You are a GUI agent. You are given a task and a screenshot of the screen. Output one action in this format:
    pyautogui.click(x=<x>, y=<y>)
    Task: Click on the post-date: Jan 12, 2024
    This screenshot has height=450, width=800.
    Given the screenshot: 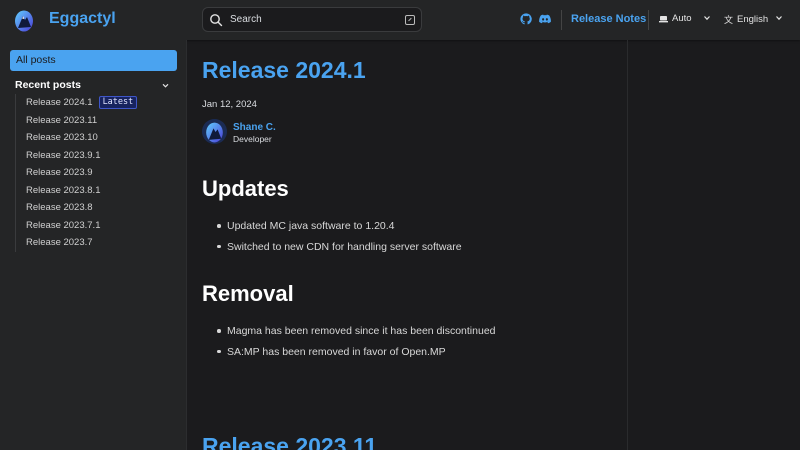 What is the action you would take?
    pyautogui.click(x=229, y=104)
    